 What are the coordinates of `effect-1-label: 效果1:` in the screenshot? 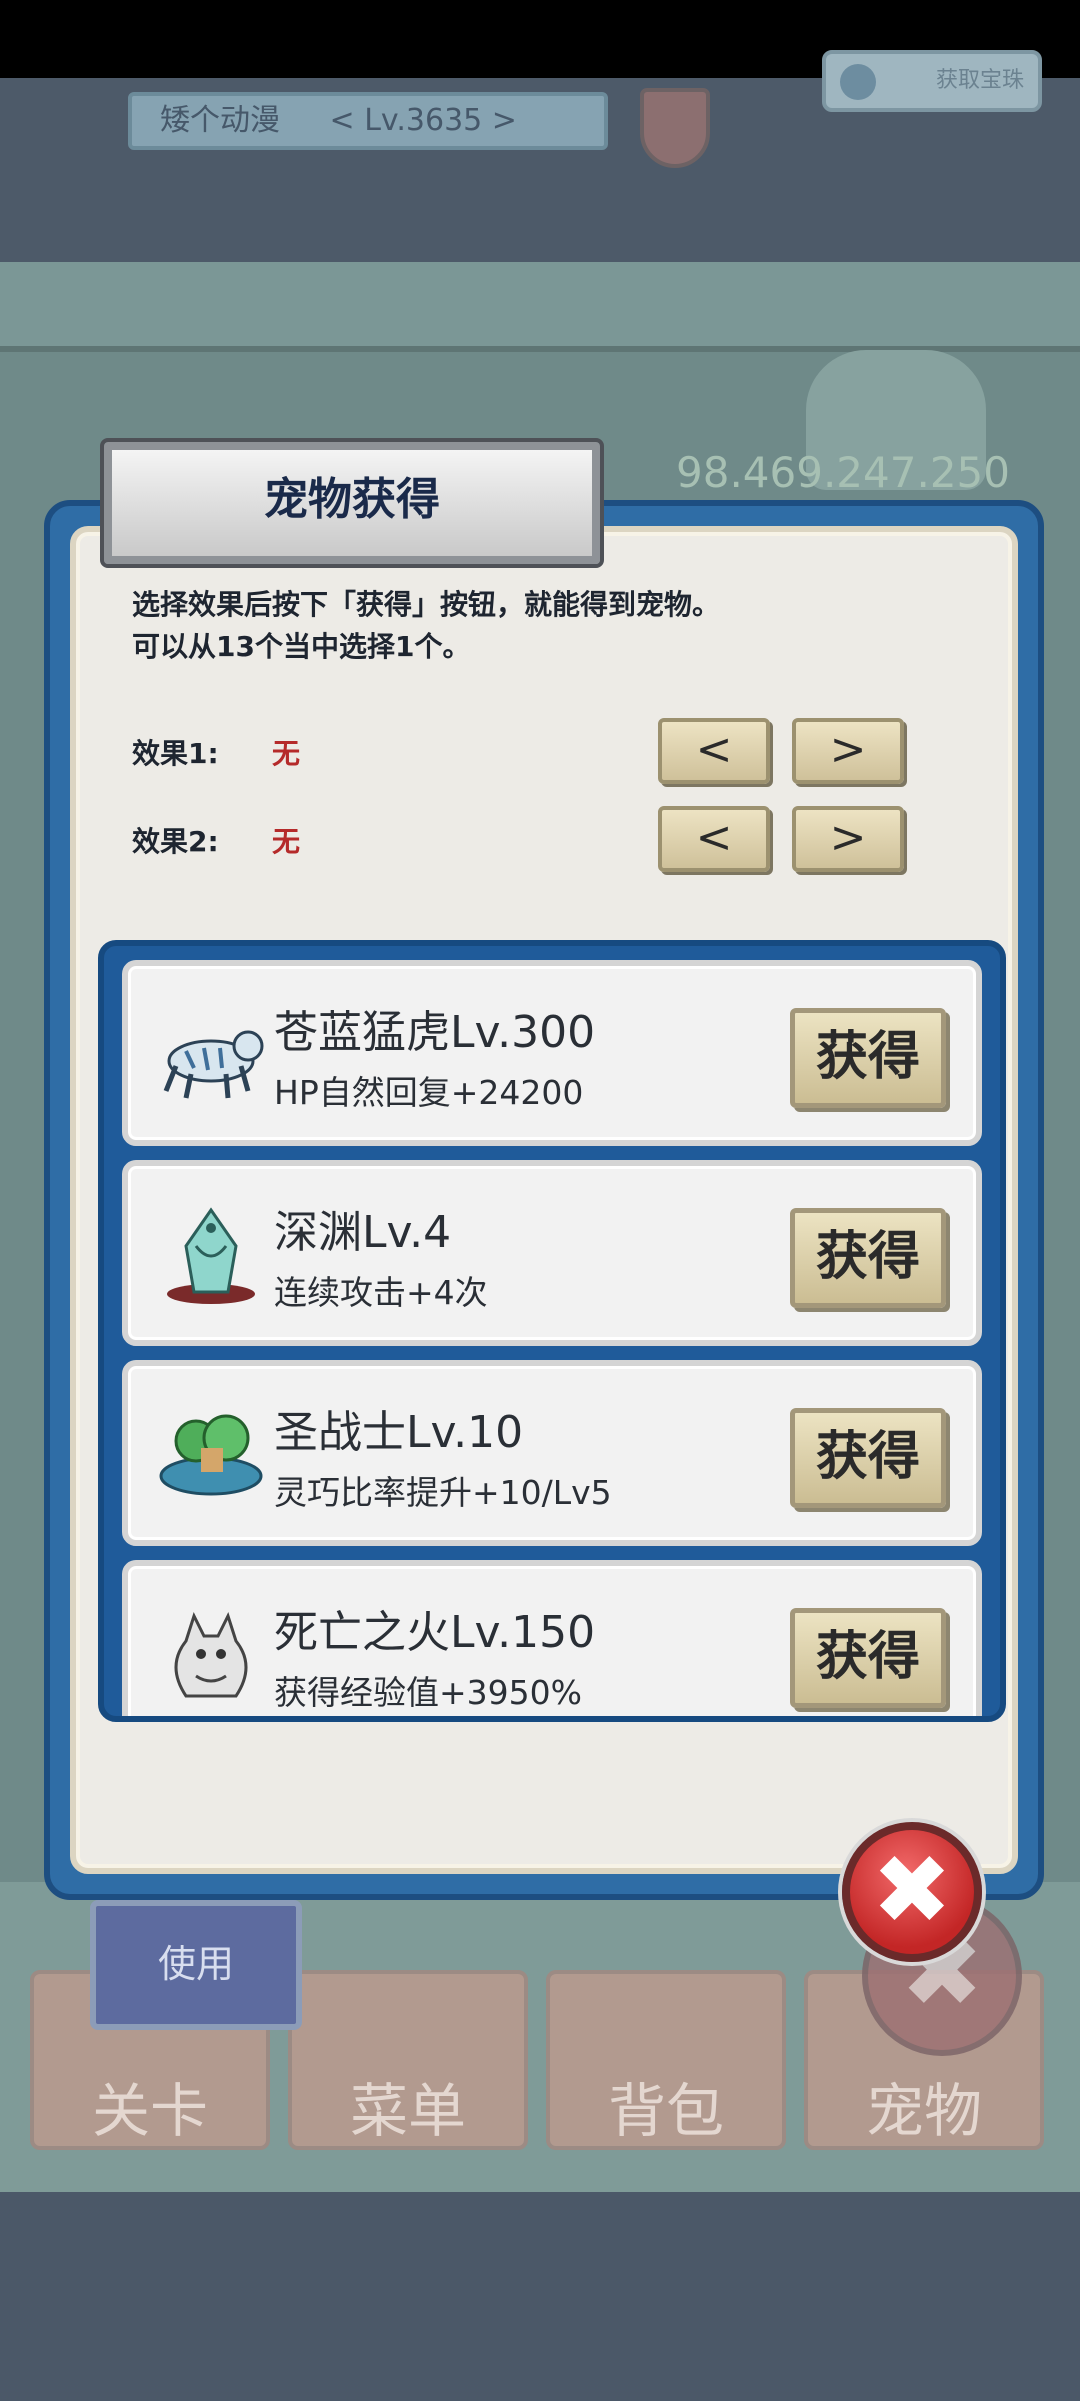 It's located at (175, 753).